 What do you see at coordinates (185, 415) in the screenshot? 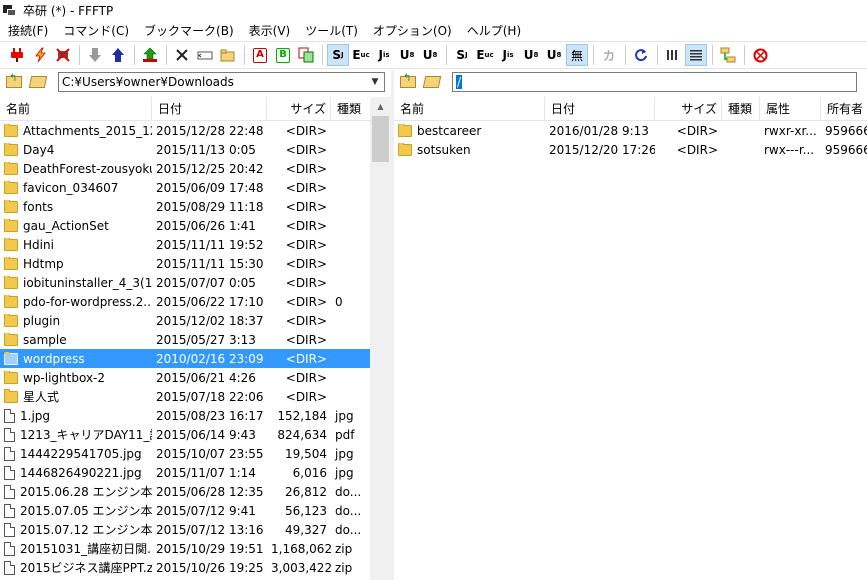
I see `file-row: 1.jpg 2015/08/23 16:17 152,184 jpg` at bounding box center [185, 415].